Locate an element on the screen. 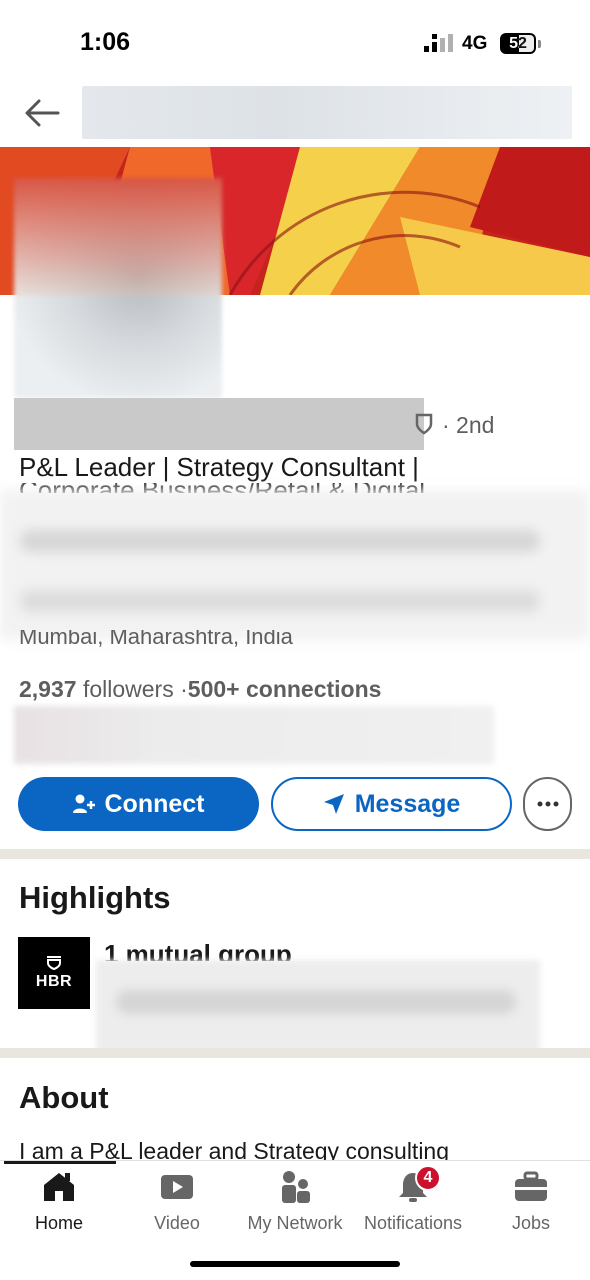 The width and height of the screenshot is (590, 1280). nav-jobs: Jobs is located at coordinates (531, 1201).